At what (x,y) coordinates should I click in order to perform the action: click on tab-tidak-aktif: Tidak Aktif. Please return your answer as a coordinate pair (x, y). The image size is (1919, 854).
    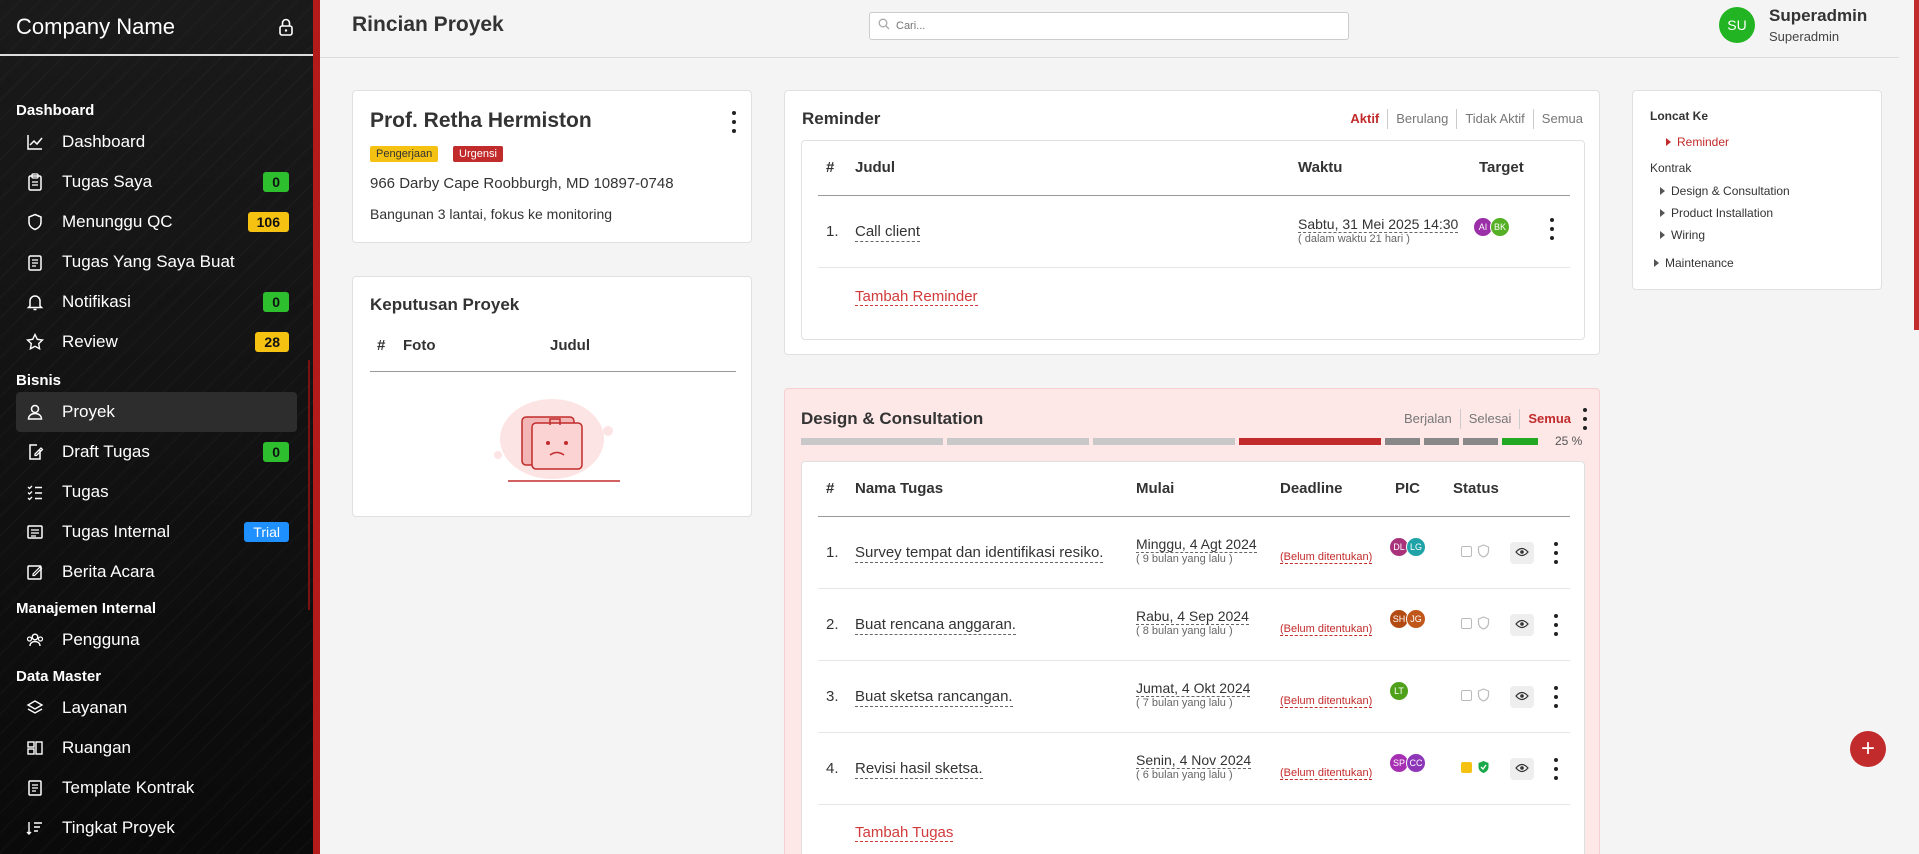
    Looking at the image, I should click on (1495, 119).